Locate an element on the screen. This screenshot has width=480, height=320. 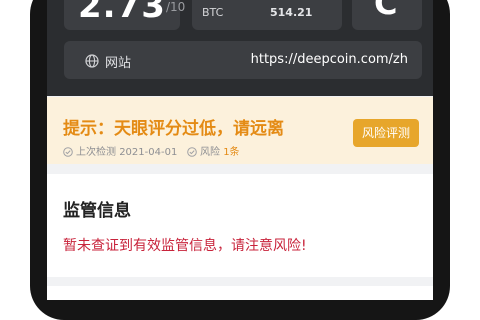
rating-grade: C is located at coordinates (386, 11).